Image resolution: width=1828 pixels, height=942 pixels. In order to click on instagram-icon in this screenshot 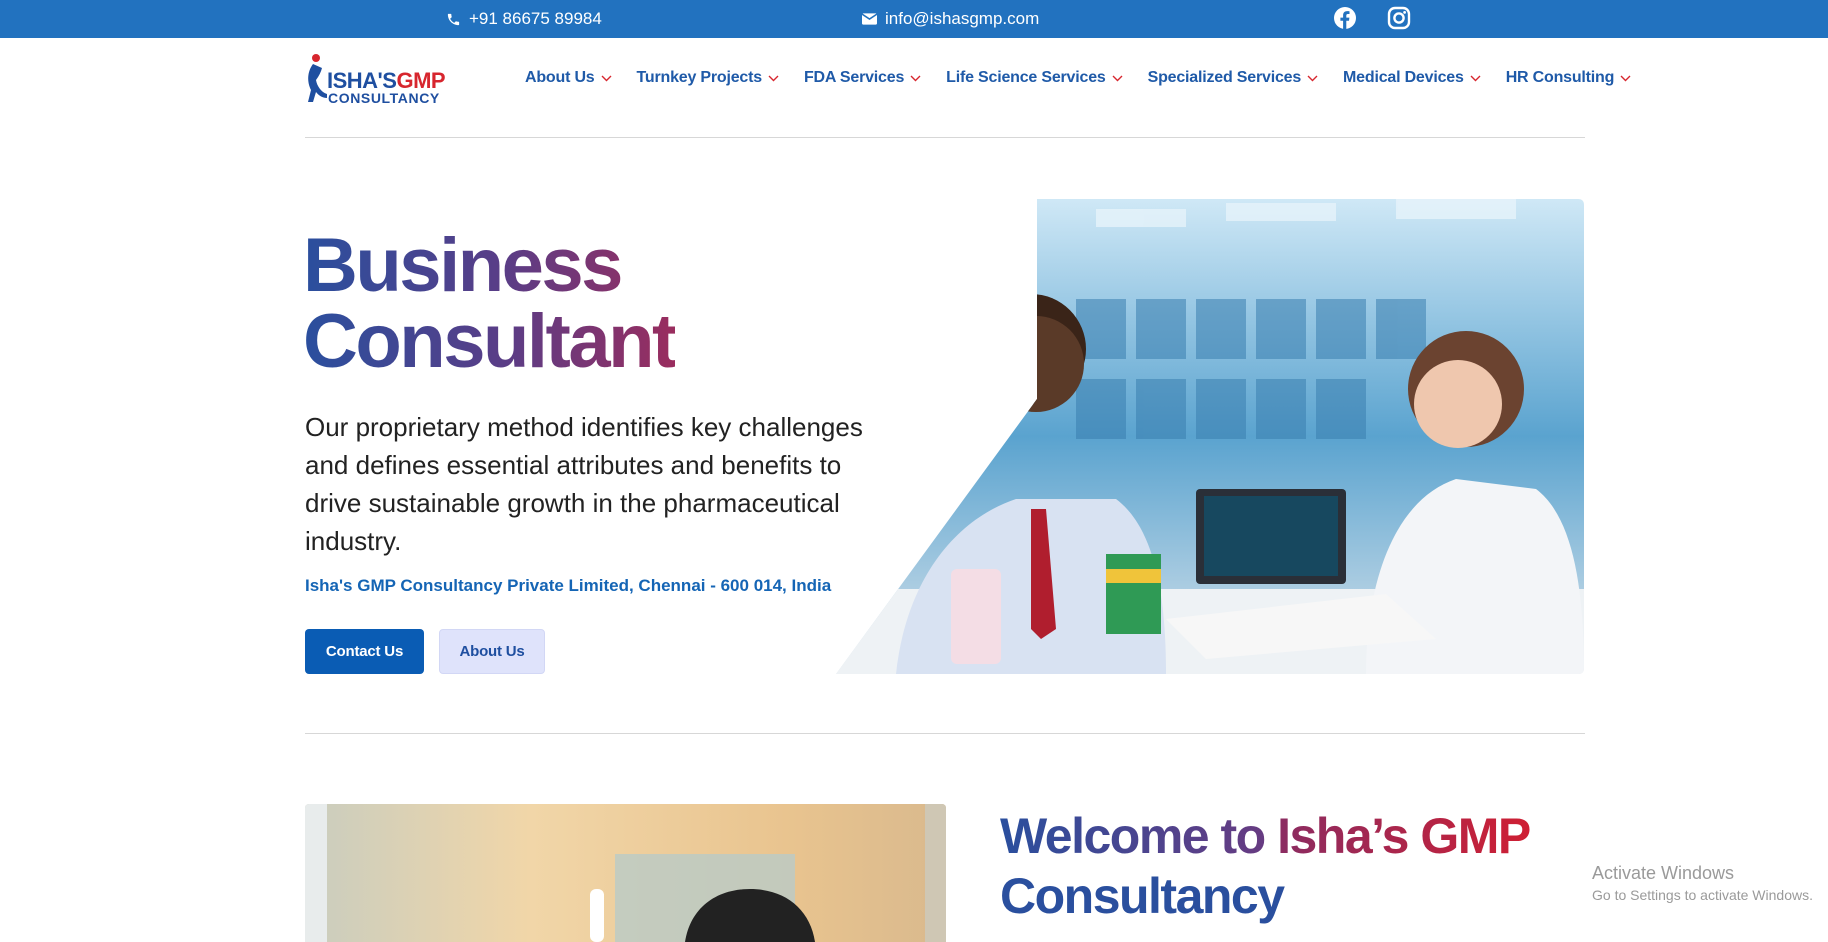, I will do `click(1399, 18)`.